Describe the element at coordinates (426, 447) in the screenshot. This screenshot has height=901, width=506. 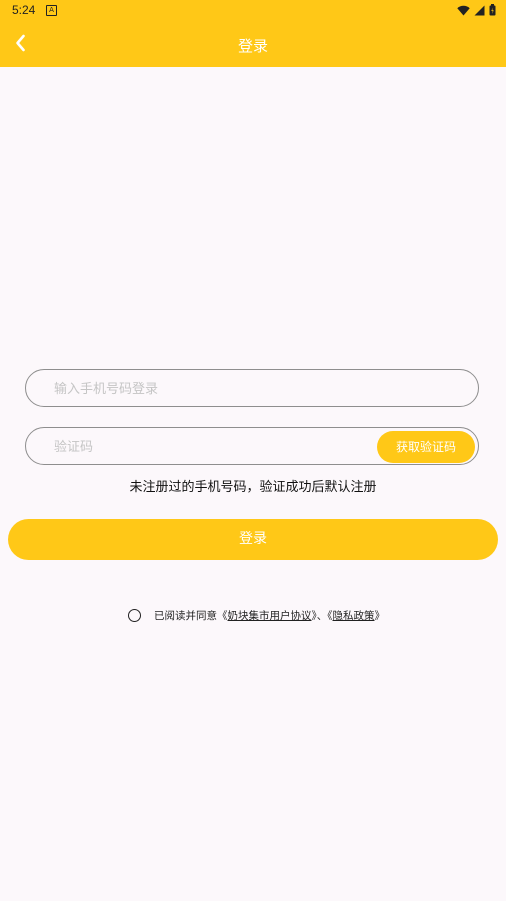
I see `get-code-button: 获取验证码` at that location.